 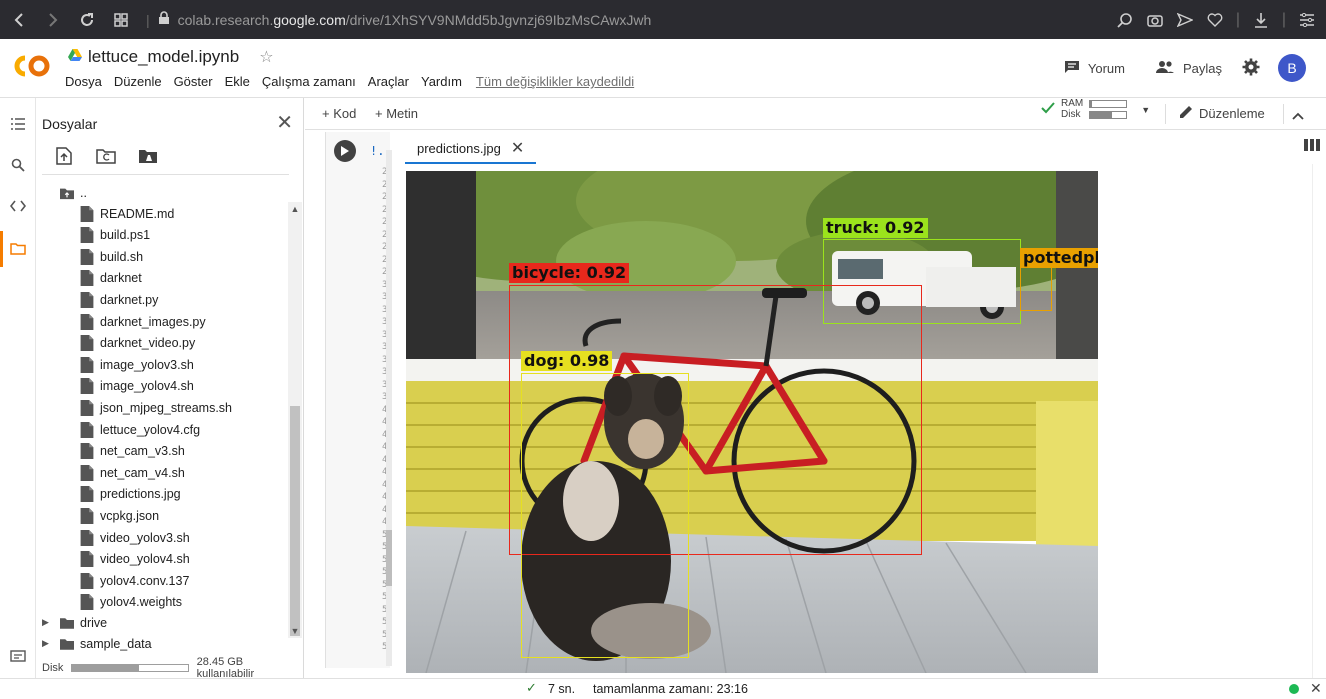 What do you see at coordinates (1186, 113) in the screenshot?
I see `pencil-icon` at bounding box center [1186, 113].